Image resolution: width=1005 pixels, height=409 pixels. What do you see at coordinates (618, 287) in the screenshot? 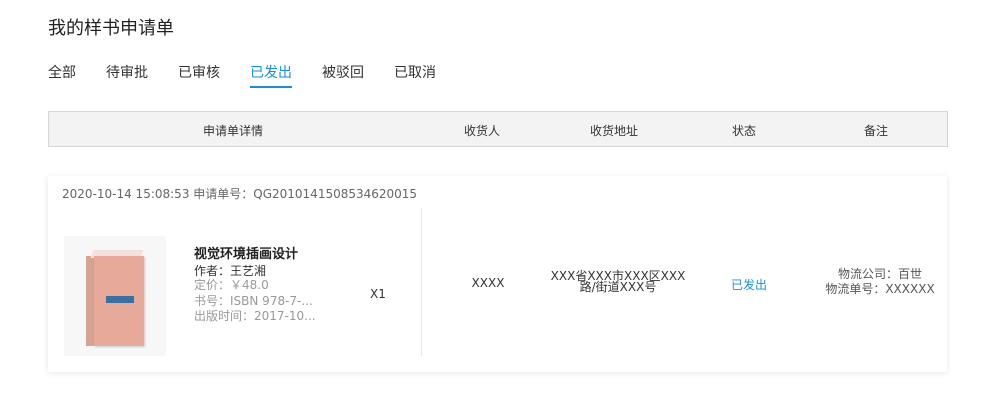
I see `address-line-2: 路/街道XXX号` at bounding box center [618, 287].